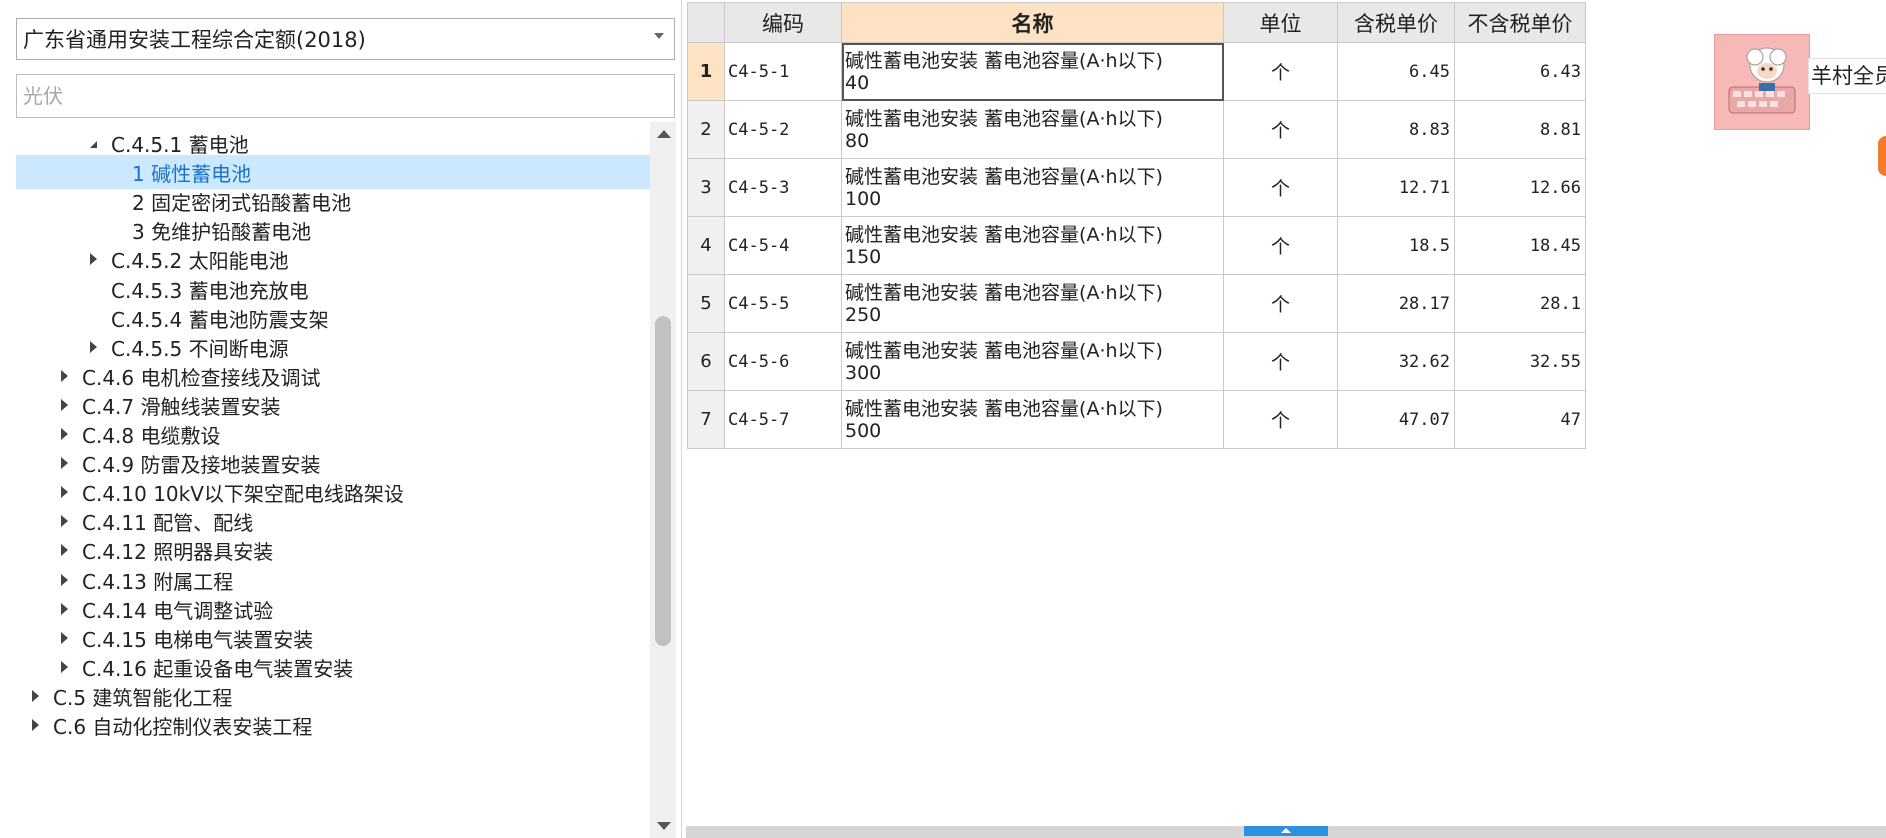  What do you see at coordinates (1520, 129) in the screenshot?
I see `cell-price-without-tax: 8.81` at bounding box center [1520, 129].